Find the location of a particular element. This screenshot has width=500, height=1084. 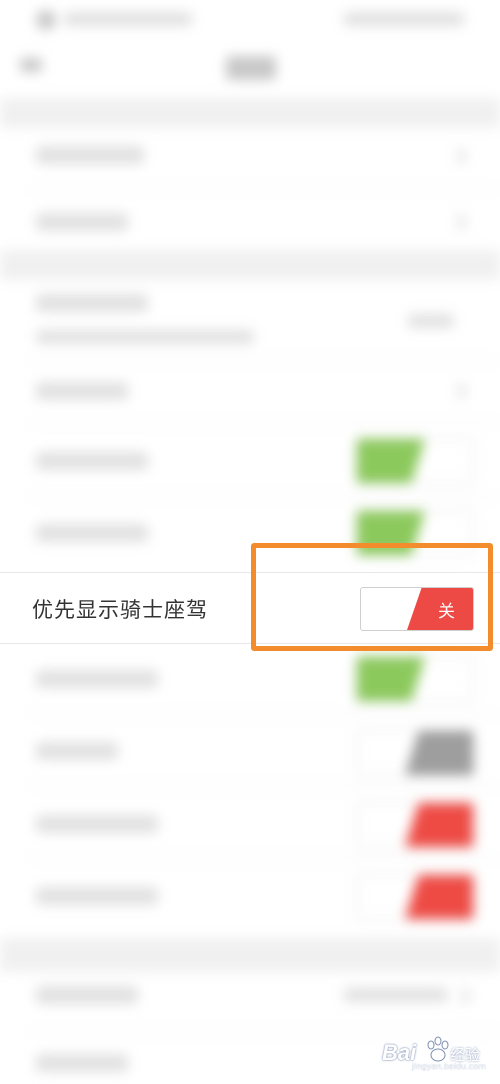

watermark-url: jingyan.baidu.com is located at coordinates (449, 1066).